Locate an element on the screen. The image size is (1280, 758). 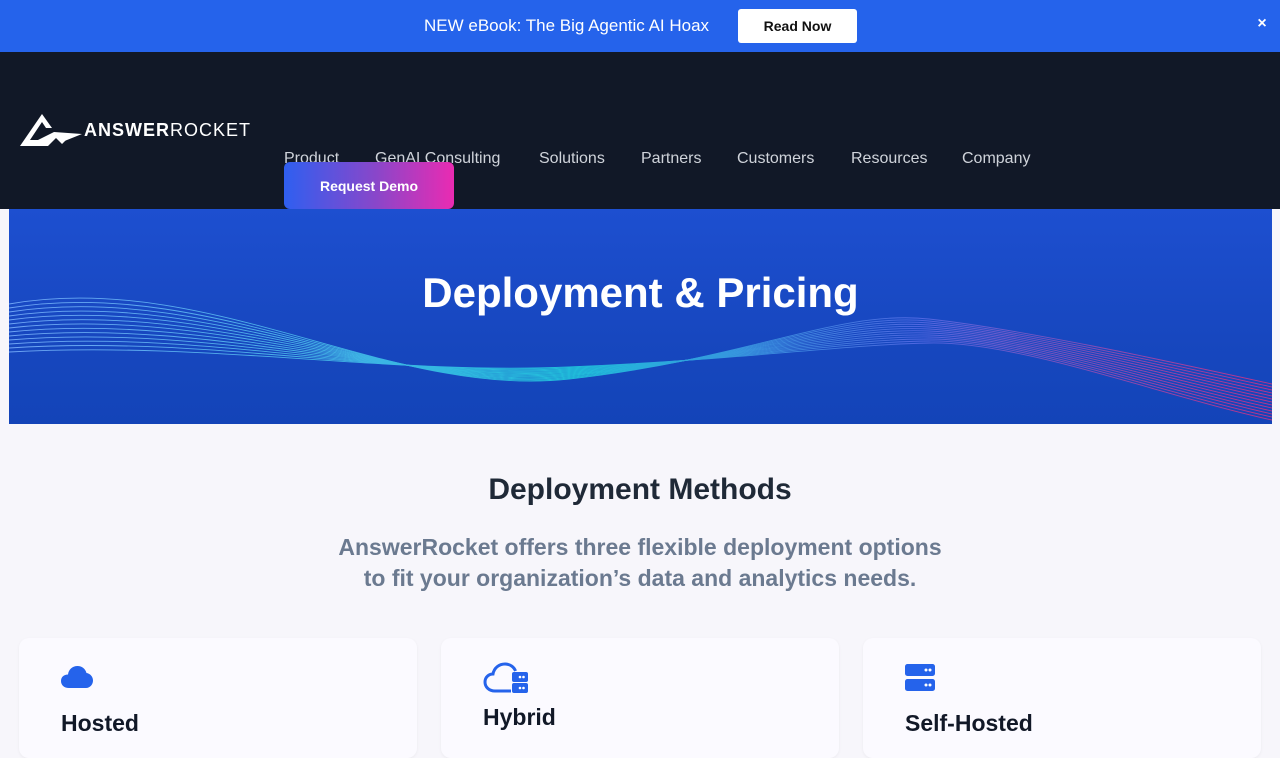
cloud-server-icon is located at coordinates (505, 677).